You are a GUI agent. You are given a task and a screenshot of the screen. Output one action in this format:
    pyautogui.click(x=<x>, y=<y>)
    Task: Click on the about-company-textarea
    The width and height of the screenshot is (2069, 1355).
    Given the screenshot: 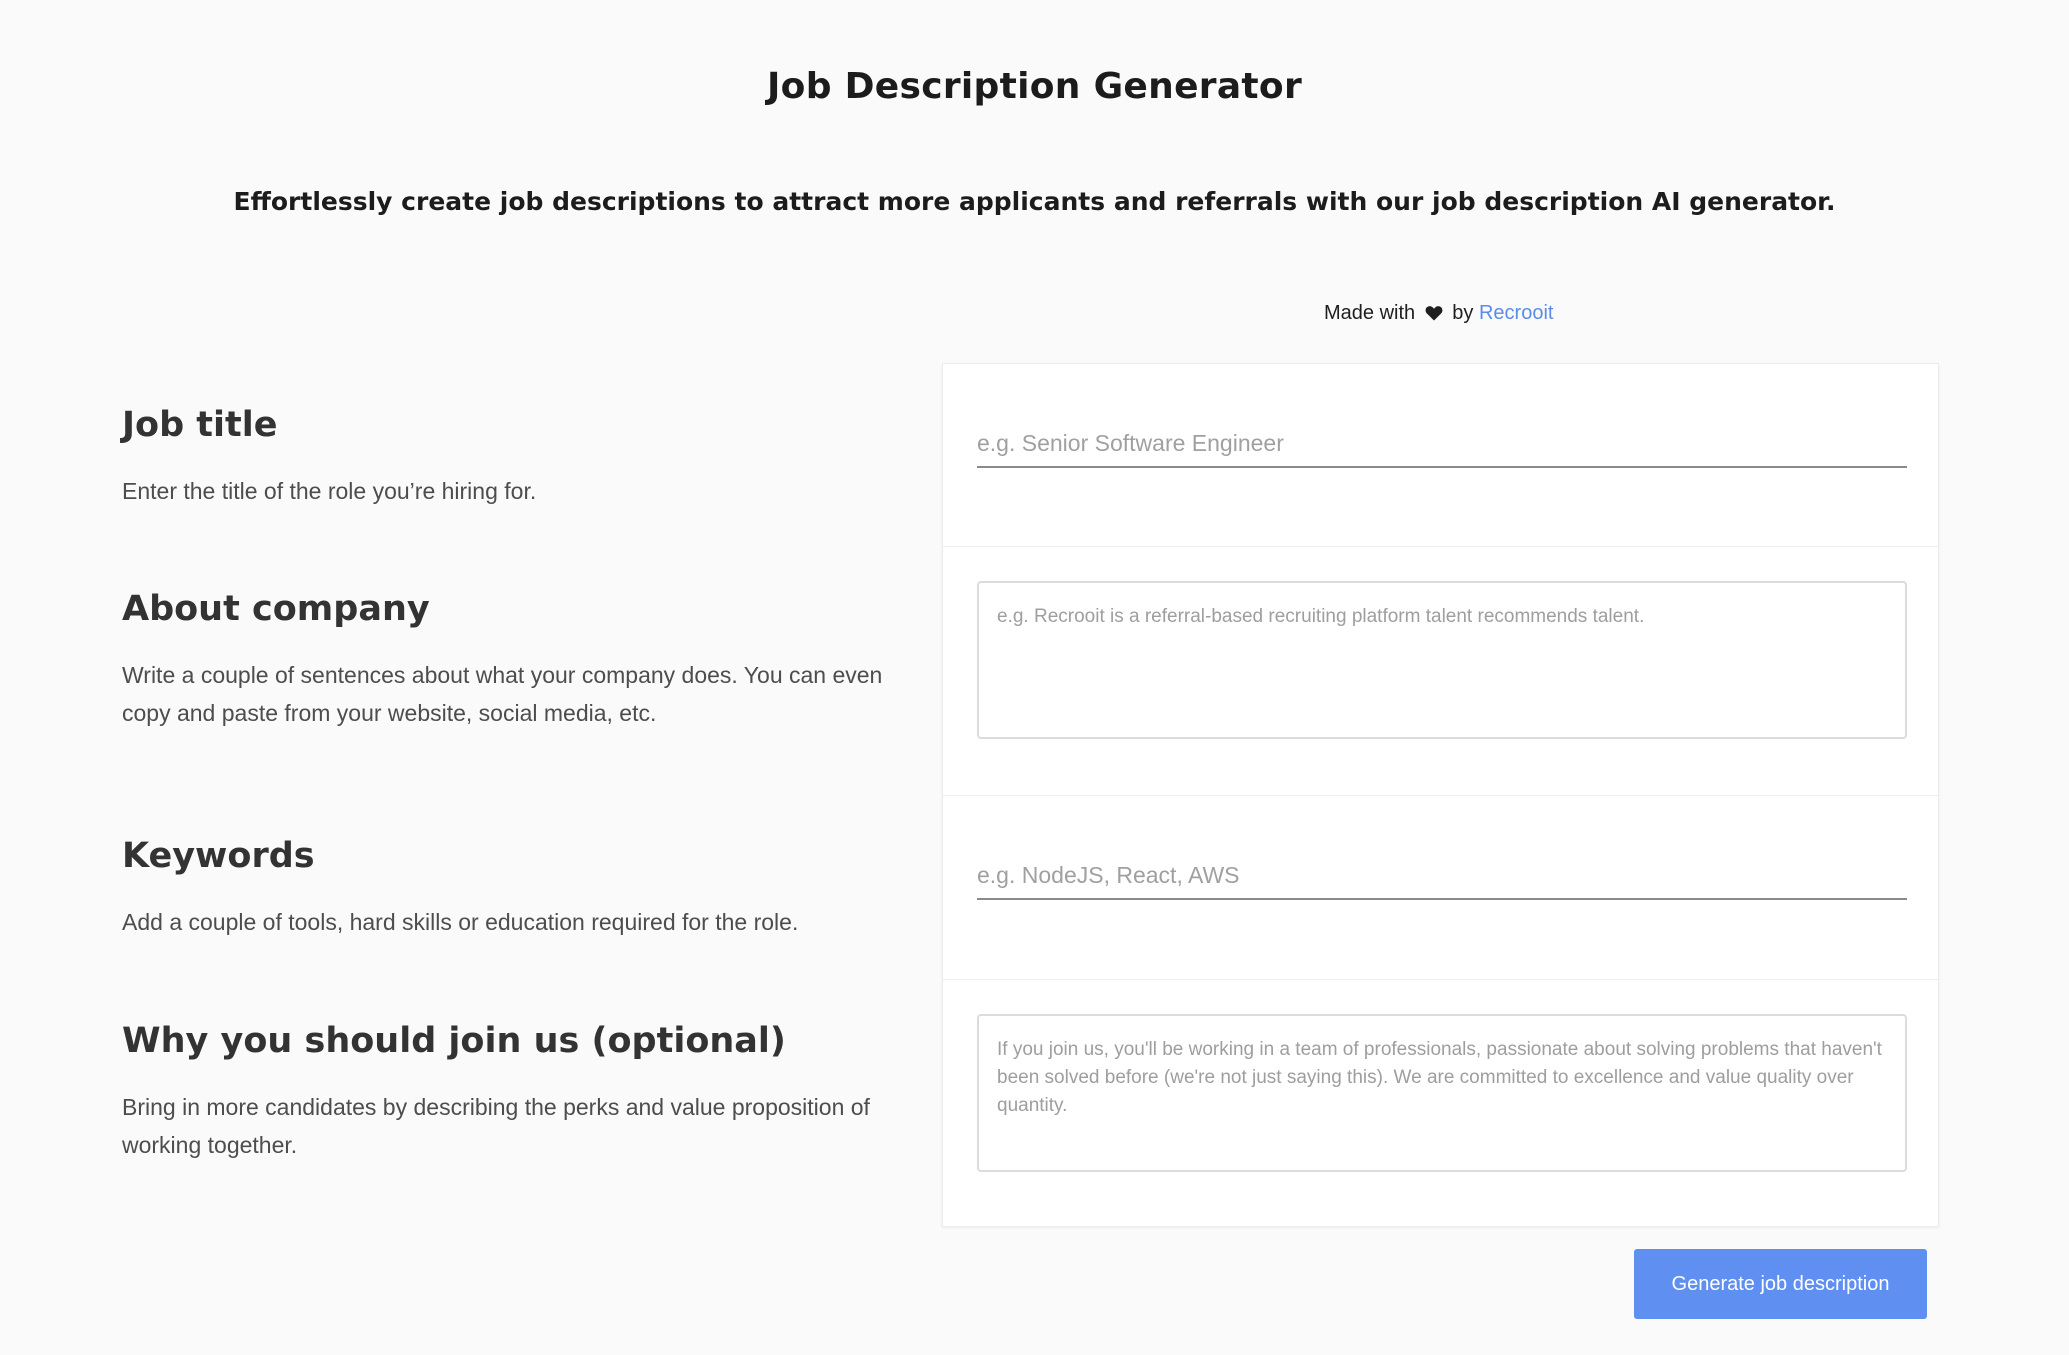 What is the action you would take?
    pyautogui.click(x=1442, y=660)
    